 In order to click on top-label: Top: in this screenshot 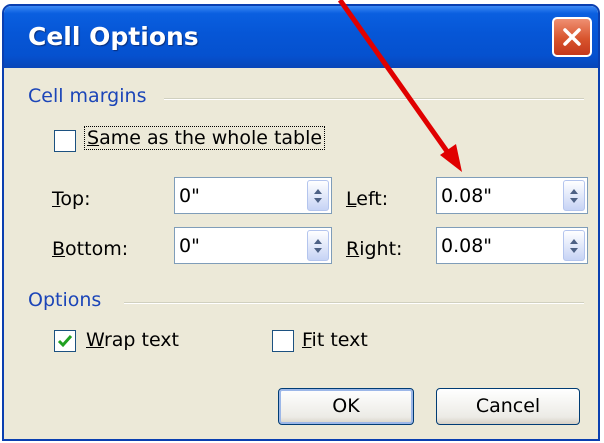, I will do `click(71, 199)`.